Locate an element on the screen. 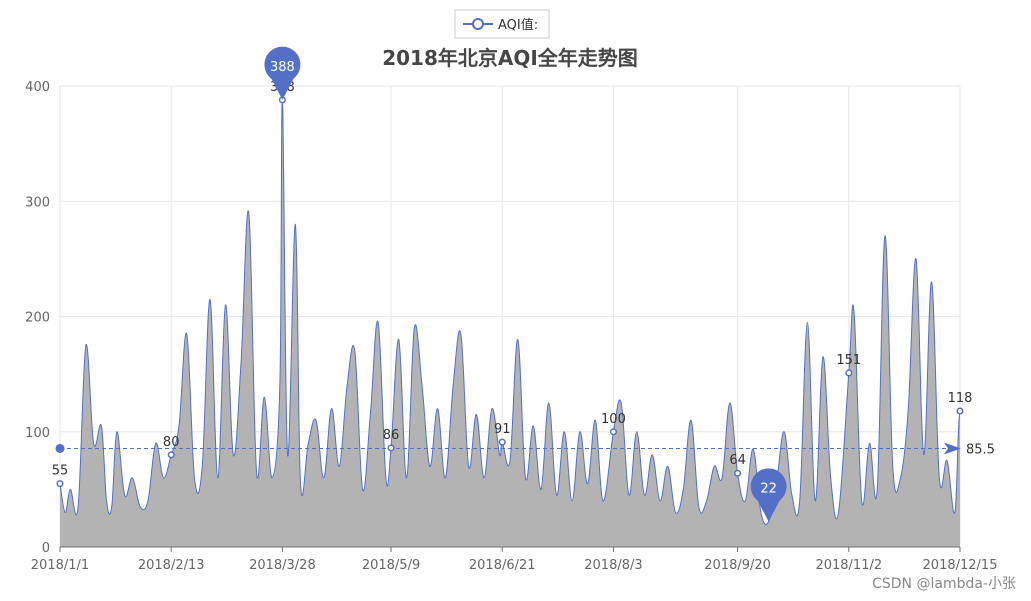 This screenshot has height=601, width=1031. x-tick-label: 2018/5/9 is located at coordinates (391, 565).